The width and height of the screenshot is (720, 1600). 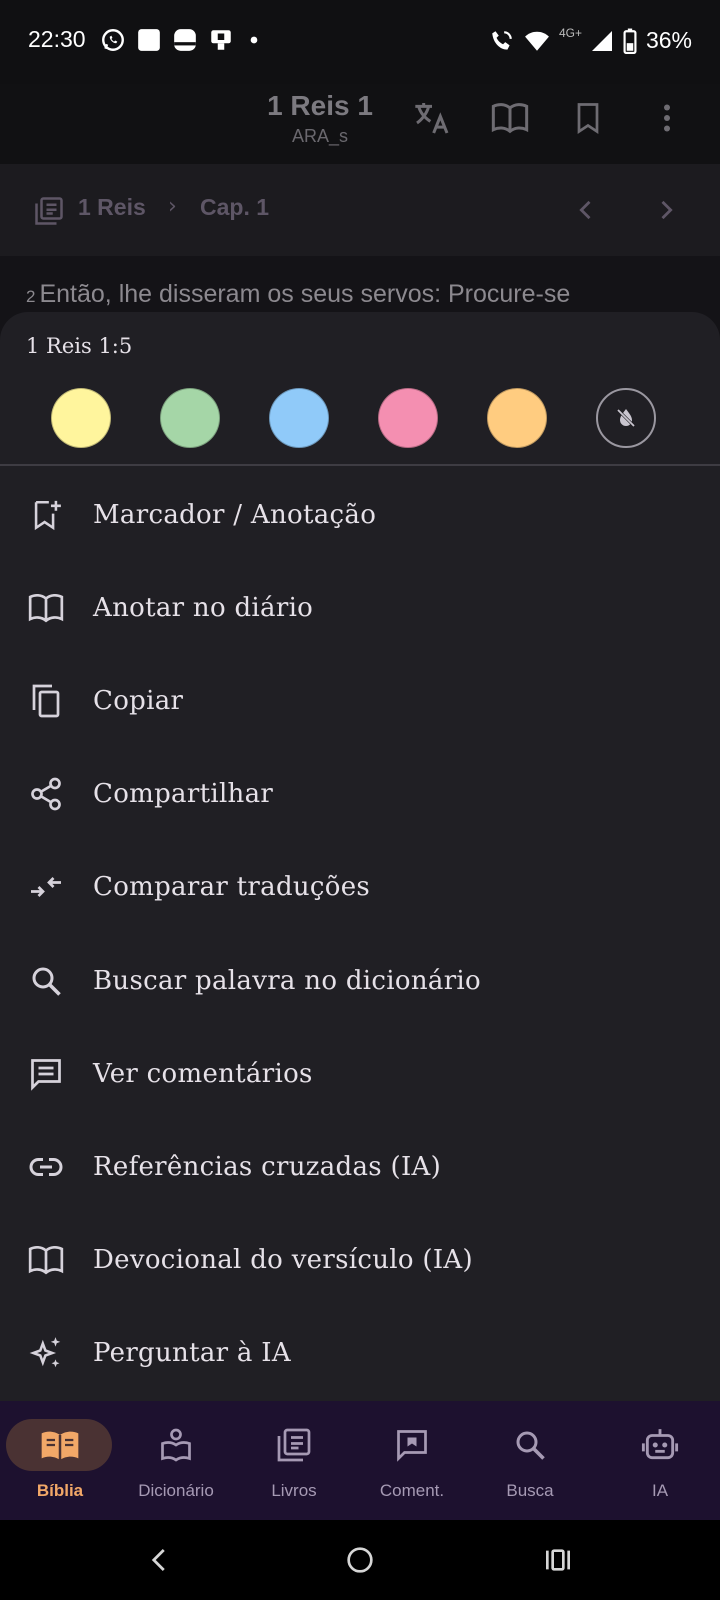 I want to click on menu-label: Marcador / Anotação, so click(x=235, y=514).